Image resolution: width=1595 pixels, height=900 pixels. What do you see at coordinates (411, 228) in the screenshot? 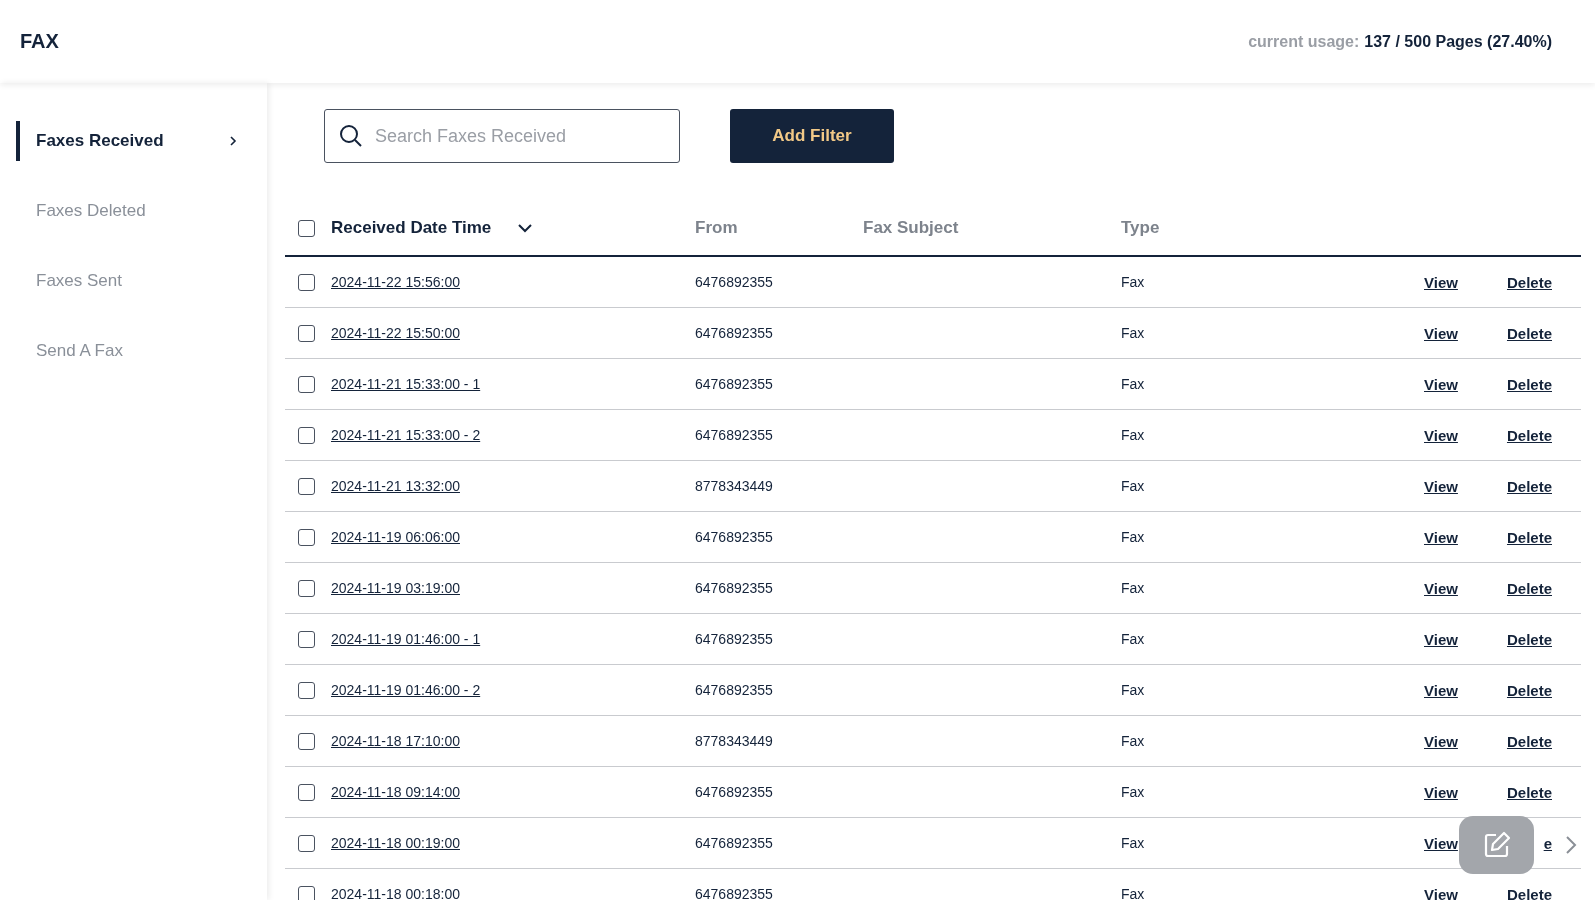
I see `column-header: Received Date Time` at bounding box center [411, 228].